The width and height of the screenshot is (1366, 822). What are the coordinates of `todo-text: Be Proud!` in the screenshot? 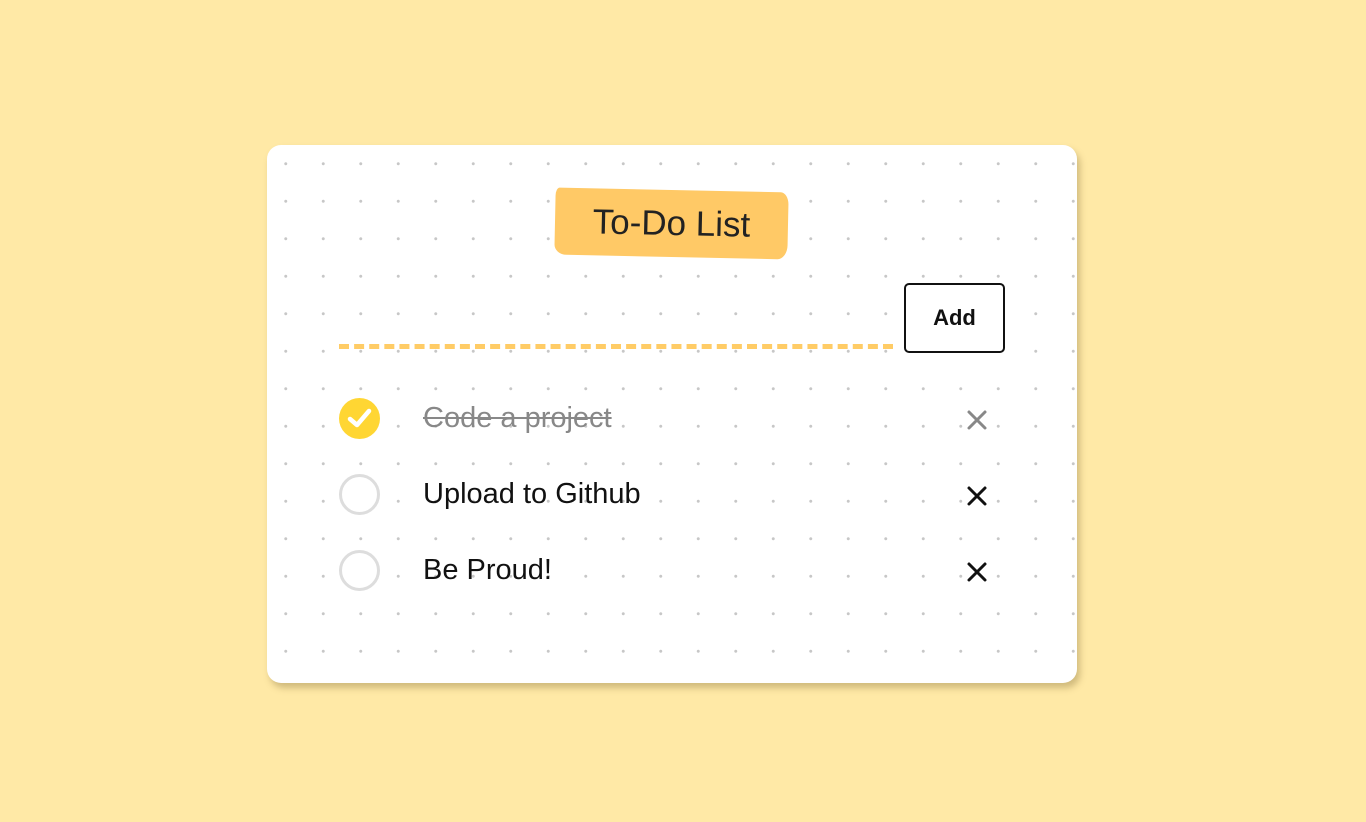 It's located at (487, 570).